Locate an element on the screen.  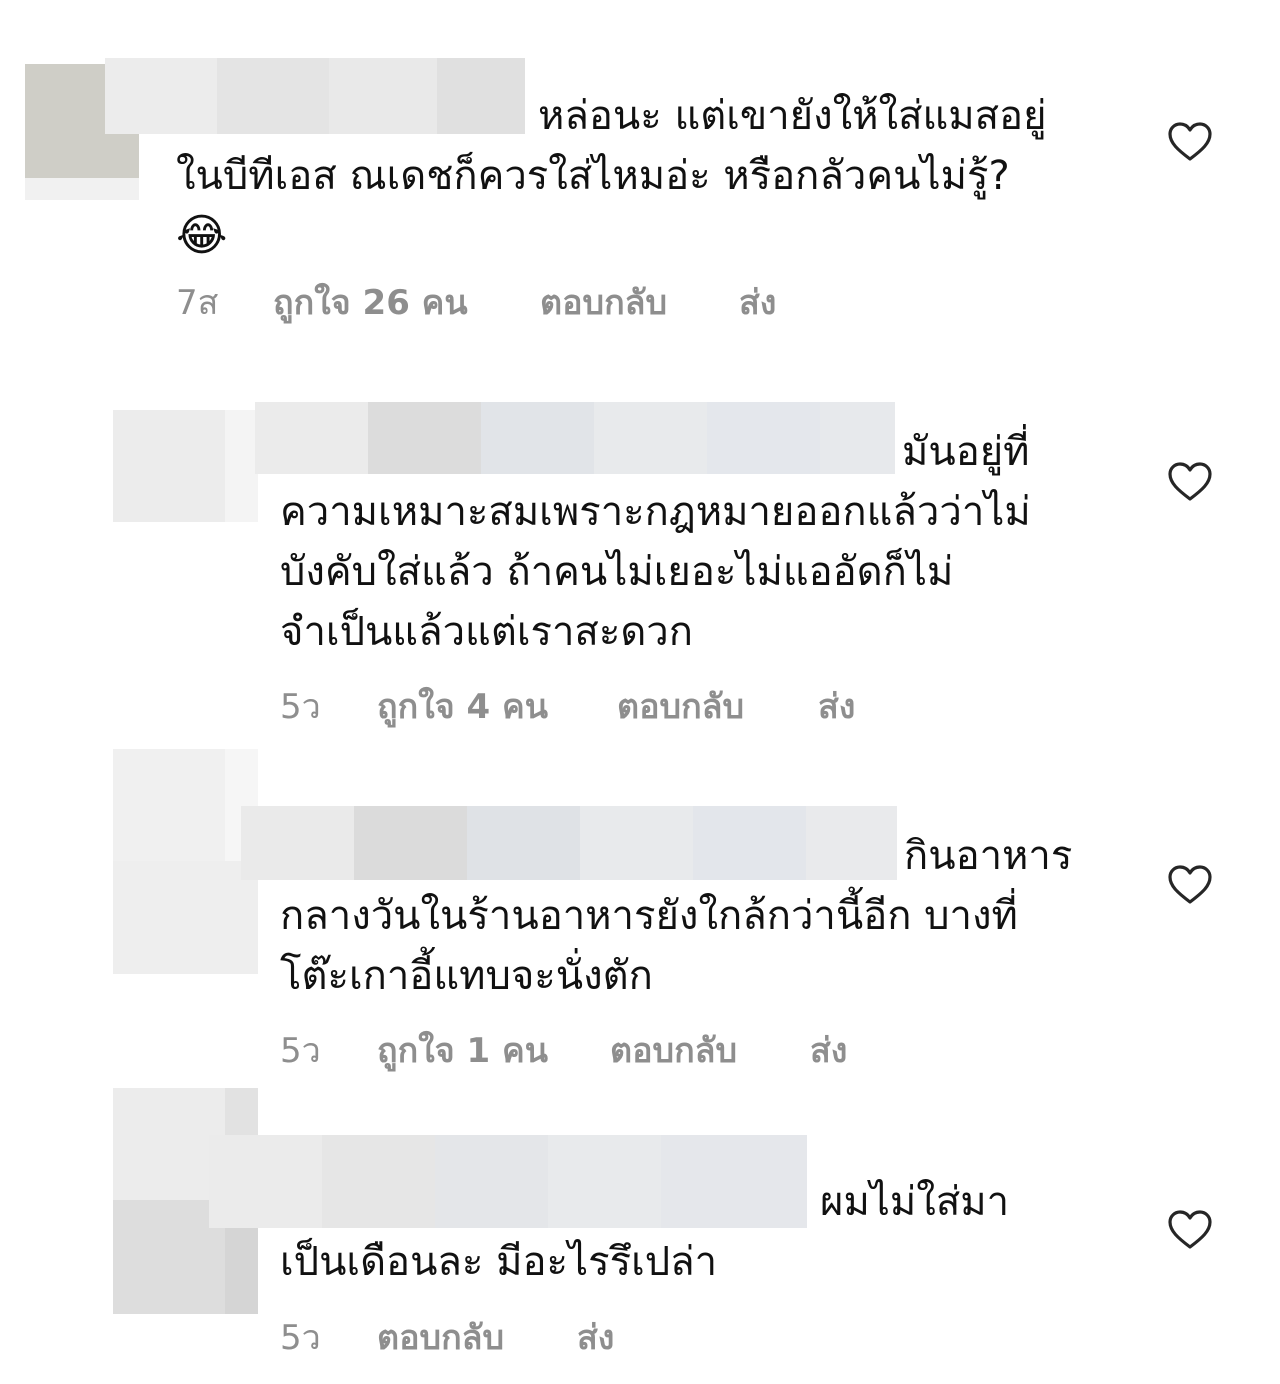
likes-count-link: ถูกใจ 1 คน is located at coordinates (462, 1051).